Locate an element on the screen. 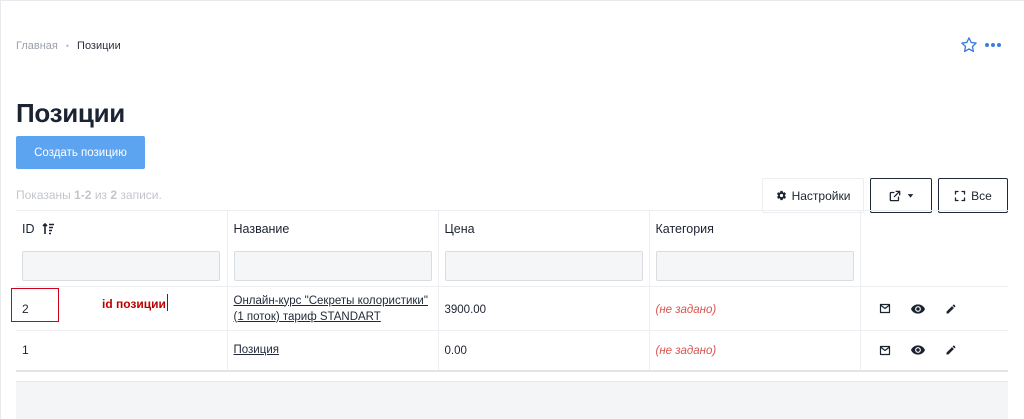 The image size is (1024, 419). table-row: 1 Позиция 0.00 (не задано) is located at coordinates (512, 351).